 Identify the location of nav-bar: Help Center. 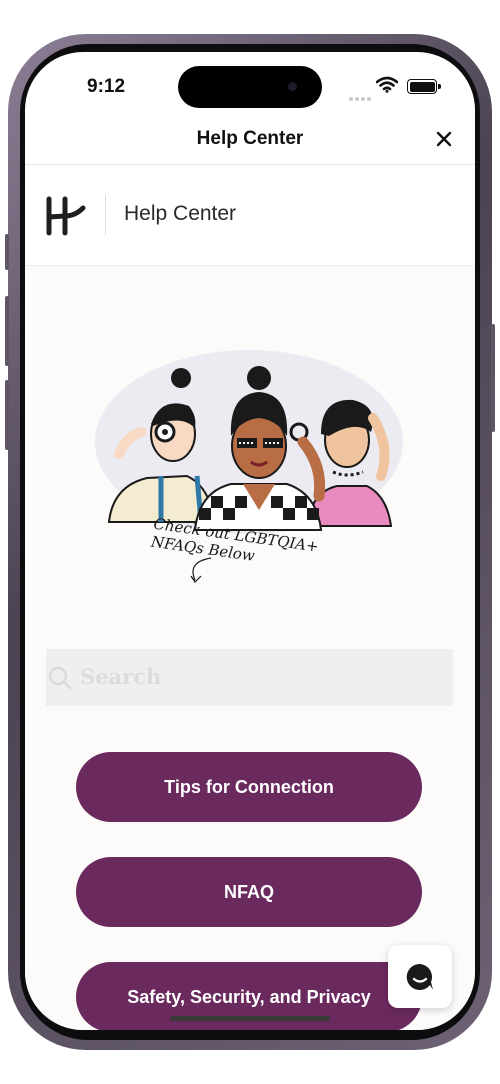
(250, 138).